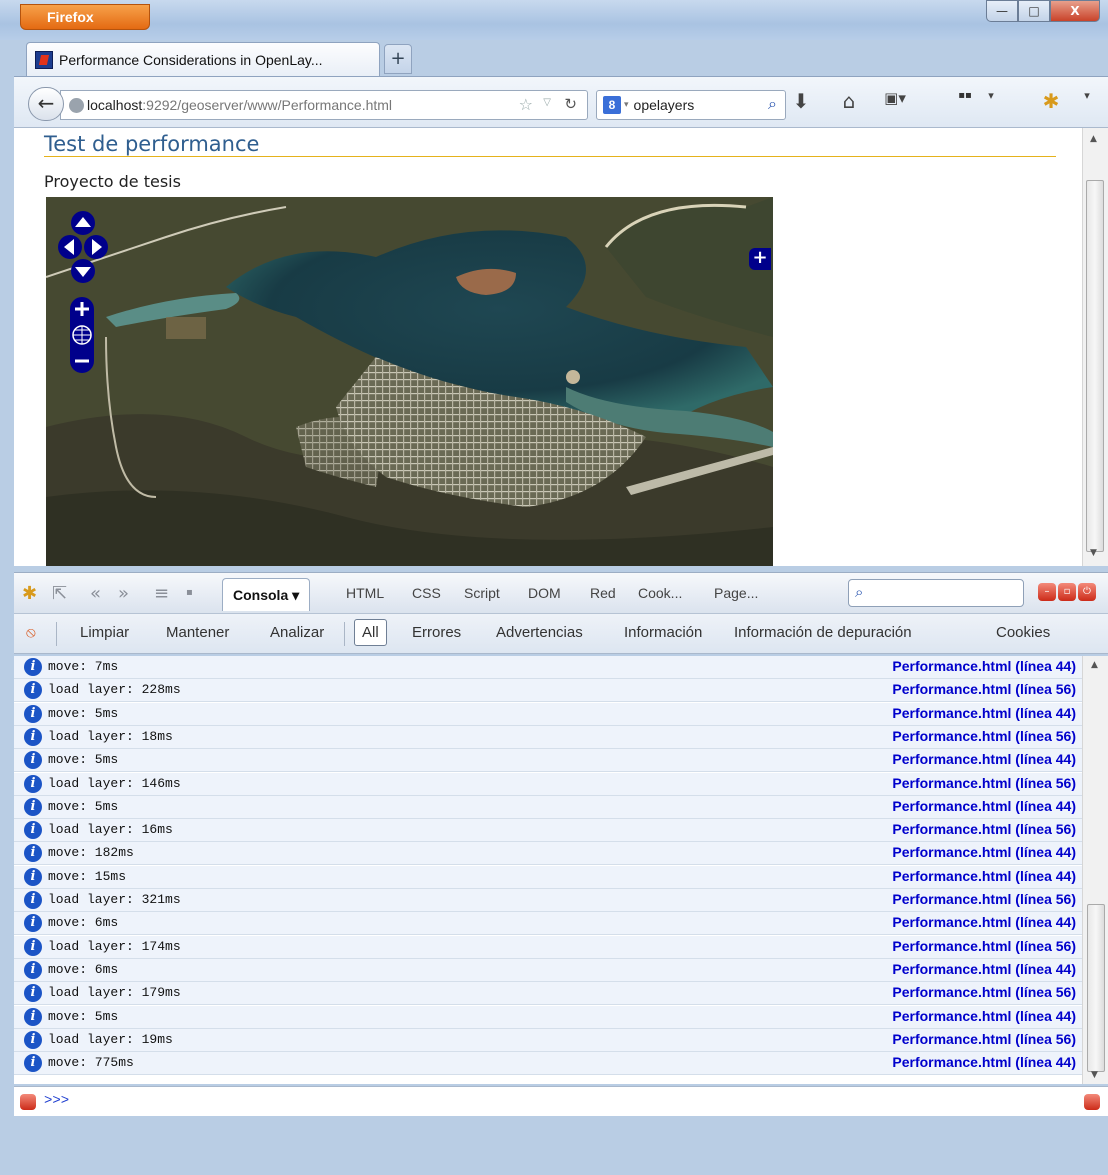 This screenshot has width=1108, height=1175. Describe the element at coordinates (46, 104) in the screenshot. I see `back-button: ←` at that location.